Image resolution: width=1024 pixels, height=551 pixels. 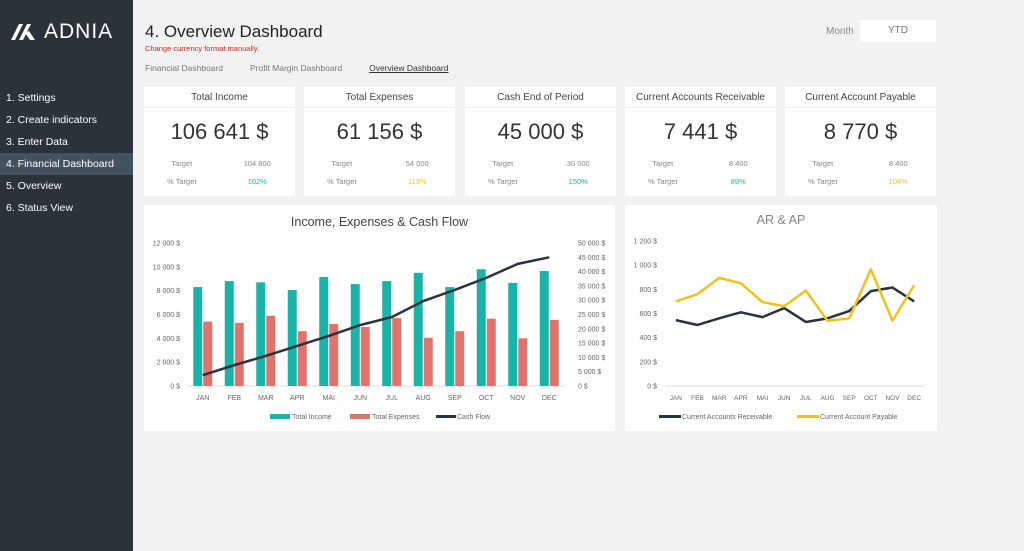 What do you see at coordinates (591, 344) in the screenshot?
I see `y-right-tick-label: 15 000 $` at bounding box center [591, 344].